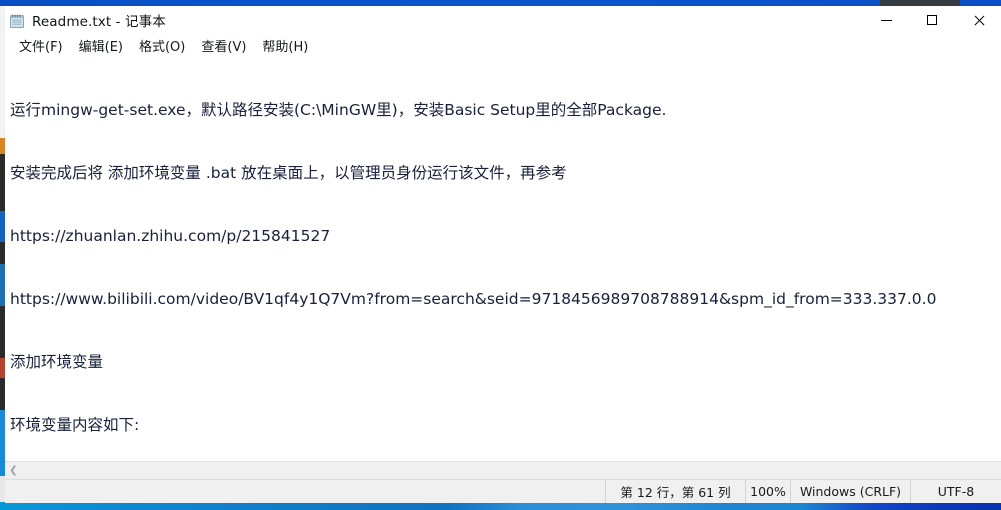  I want to click on status-cursor-position: 第 12 行，第 61 列, so click(675, 491).